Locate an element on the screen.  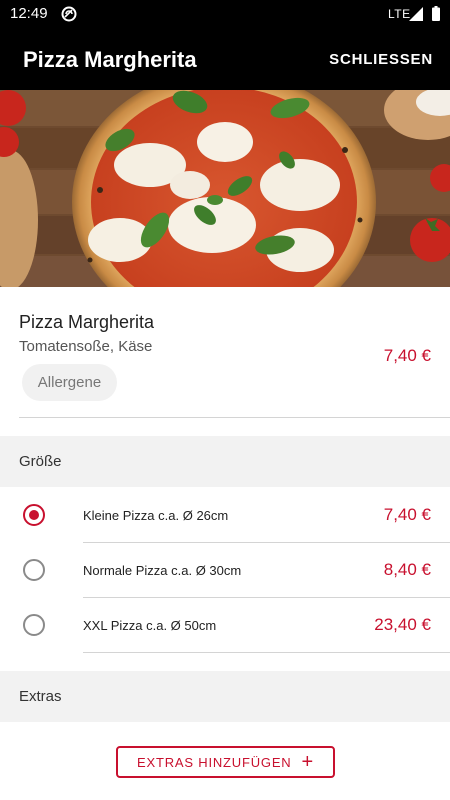
size-option-small: Kleine Pizza c.a. Ø 26cm 7,40 € is located at coordinates (225, 515).